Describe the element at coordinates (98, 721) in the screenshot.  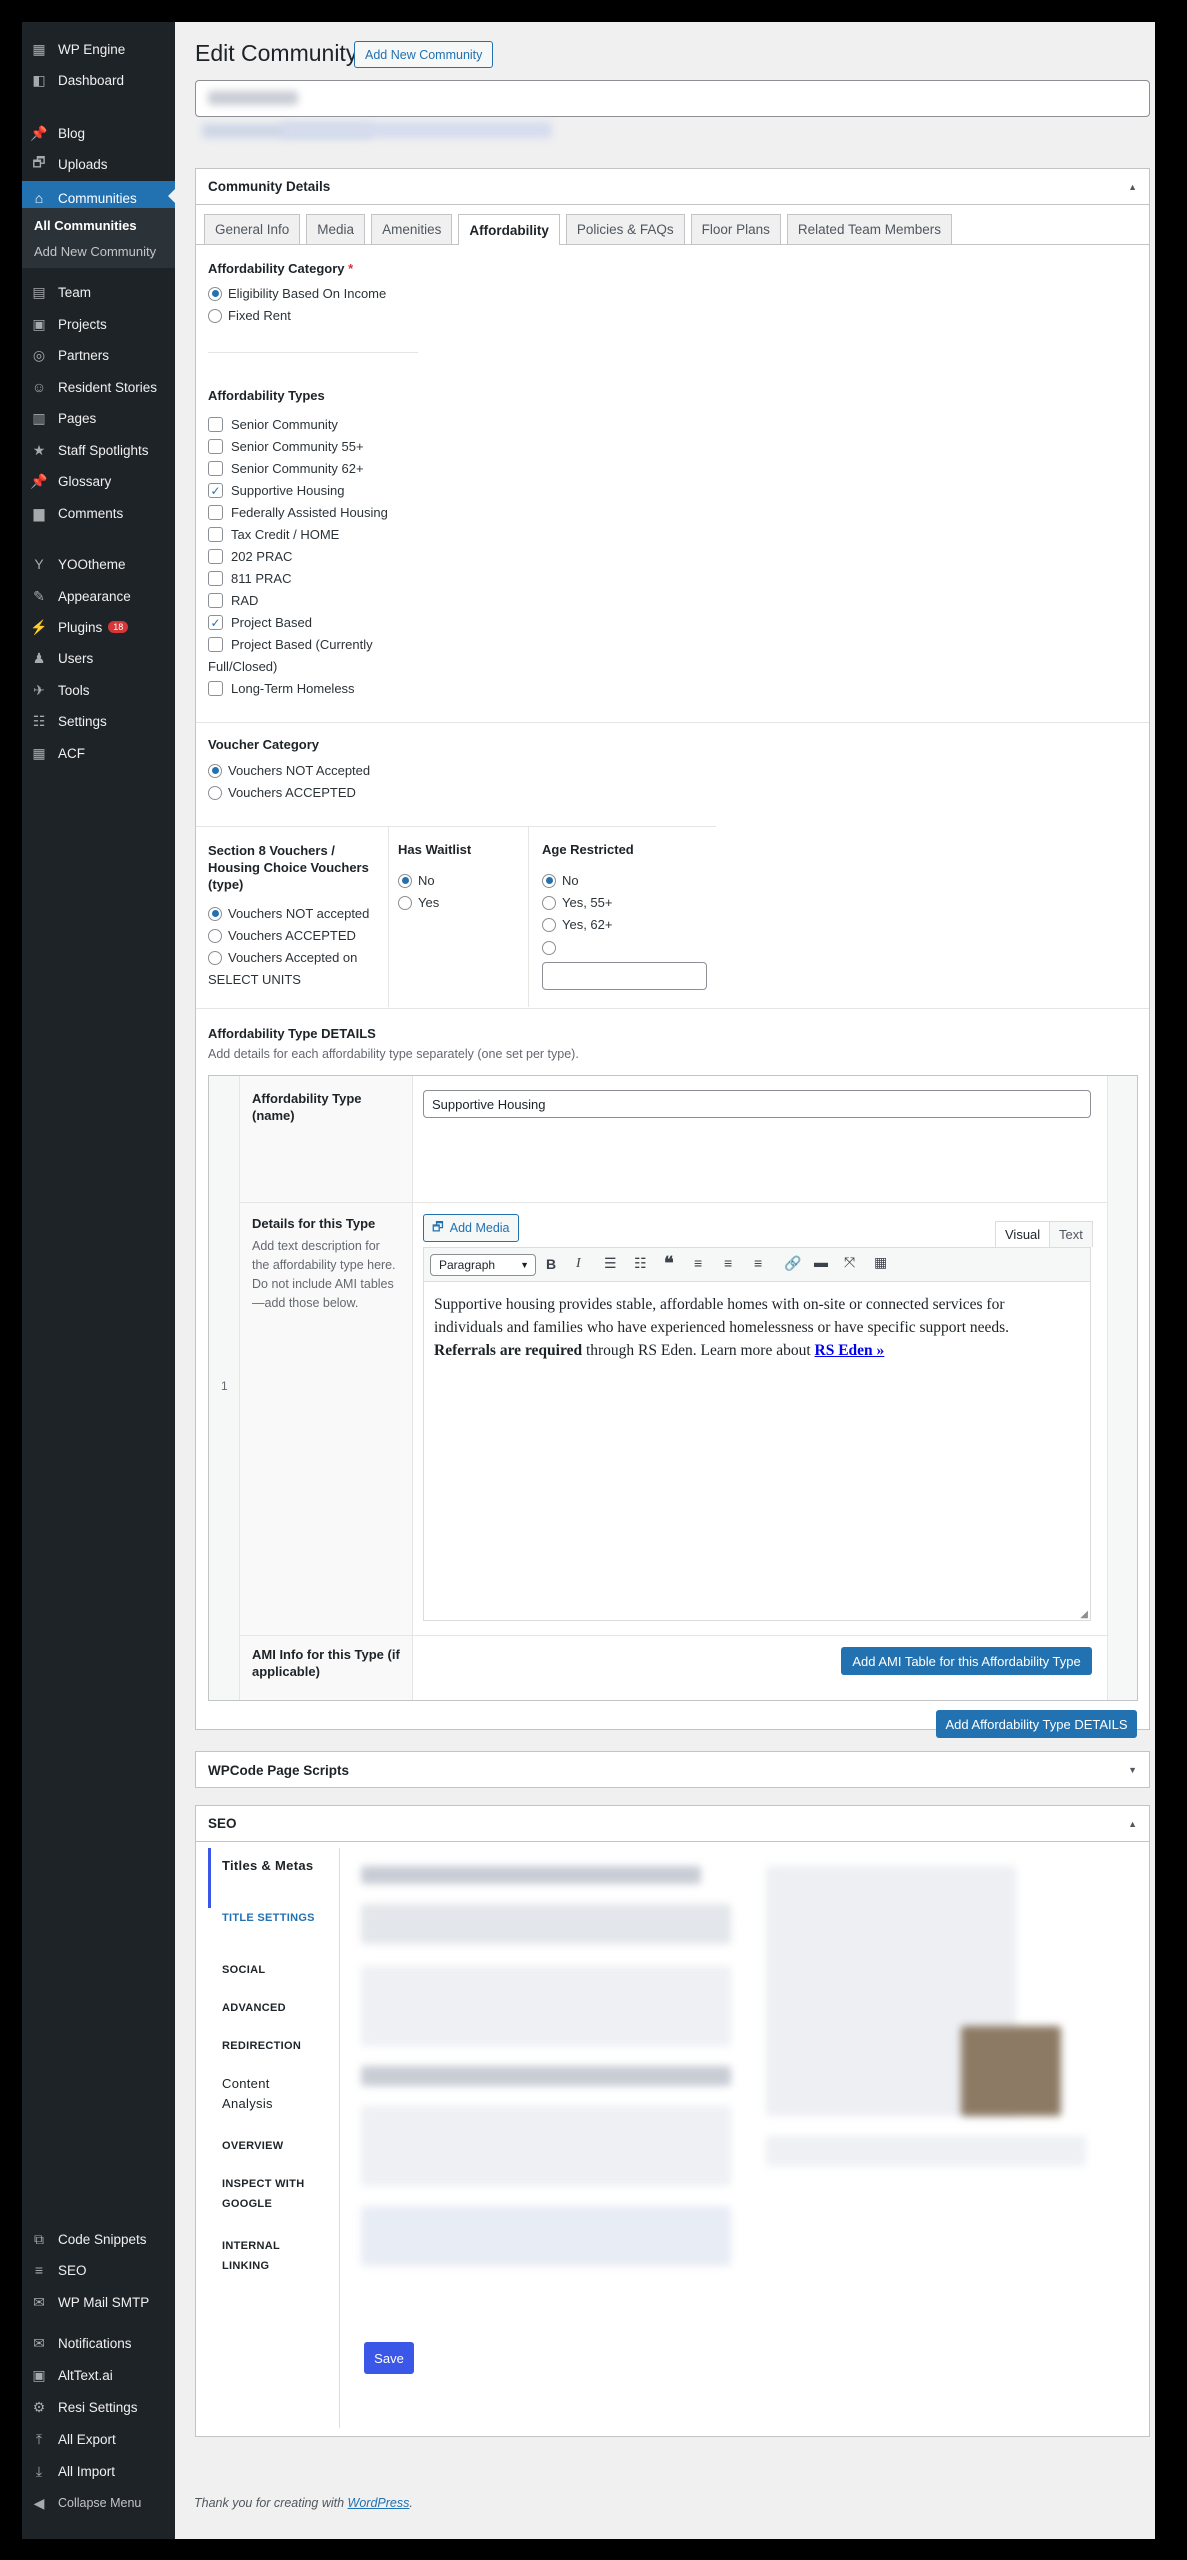
I see `sidebar-item-settings: ☷ Settings` at that location.